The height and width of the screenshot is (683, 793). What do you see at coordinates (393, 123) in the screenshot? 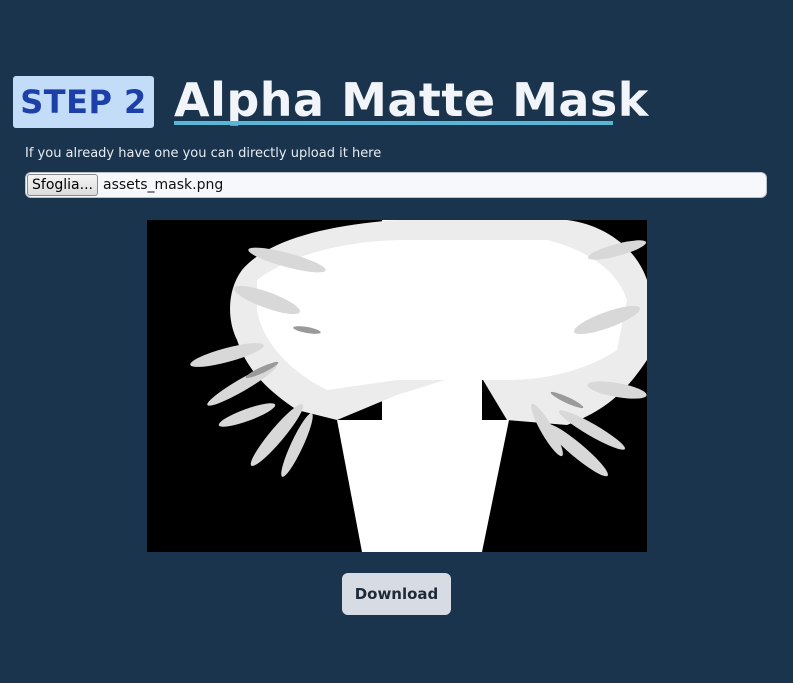
I see `title-underline` at bounding box center [393, 123].